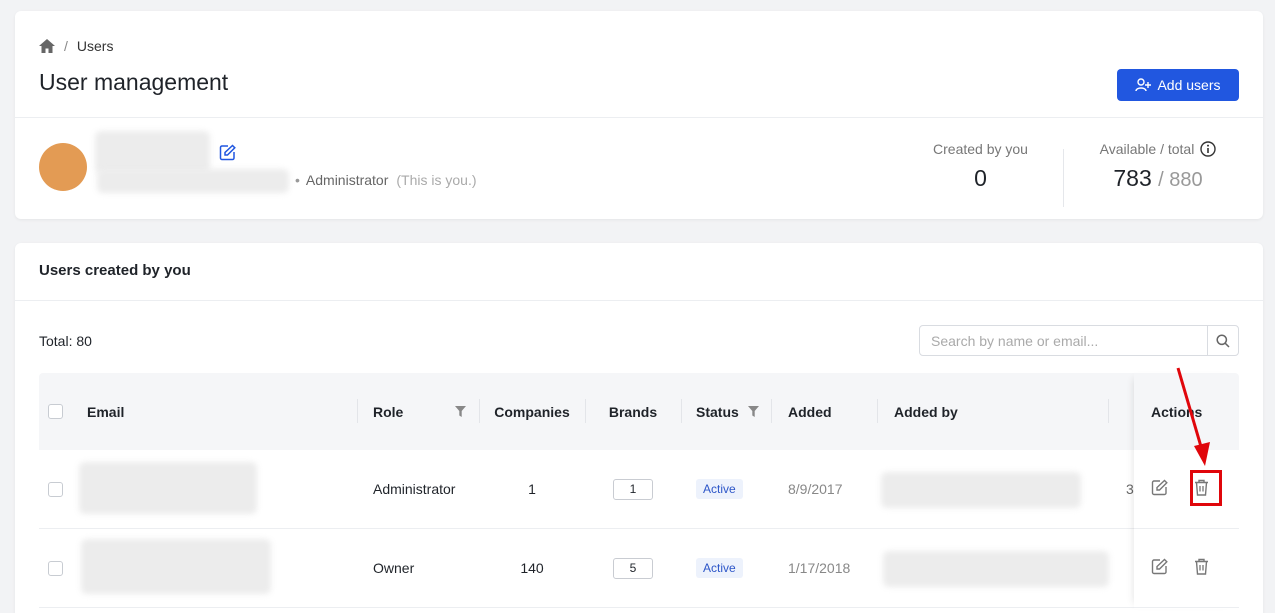 The height and width of the screenshot is (613, 1275). What do you see at coordinates (1208, 149) in the screenshot?
I see `info-icon` at bounding box center [1208, 149].